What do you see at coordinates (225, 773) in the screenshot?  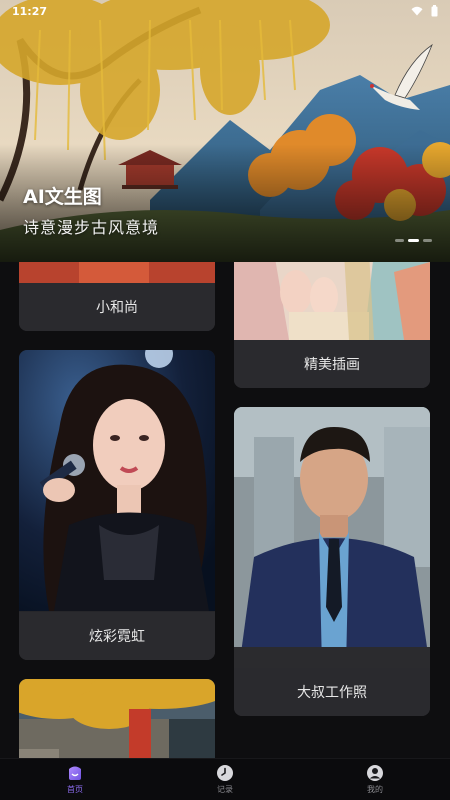 I see `clock-icon` at bounding box center [225, 773].